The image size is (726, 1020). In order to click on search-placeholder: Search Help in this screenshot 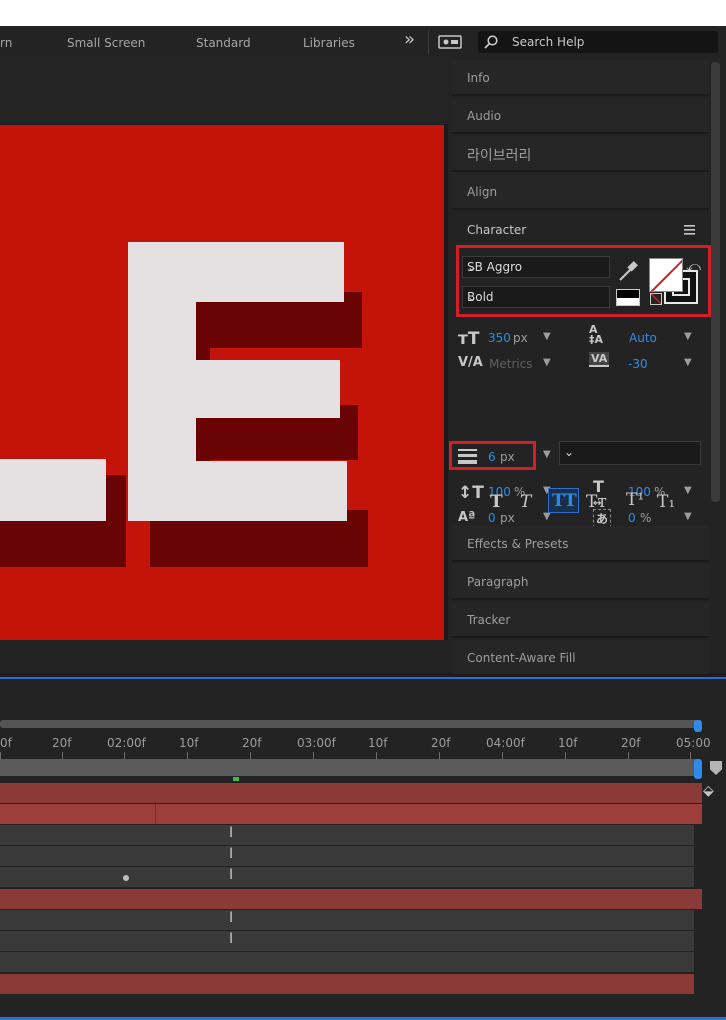, I will do `click(548, 42)`.